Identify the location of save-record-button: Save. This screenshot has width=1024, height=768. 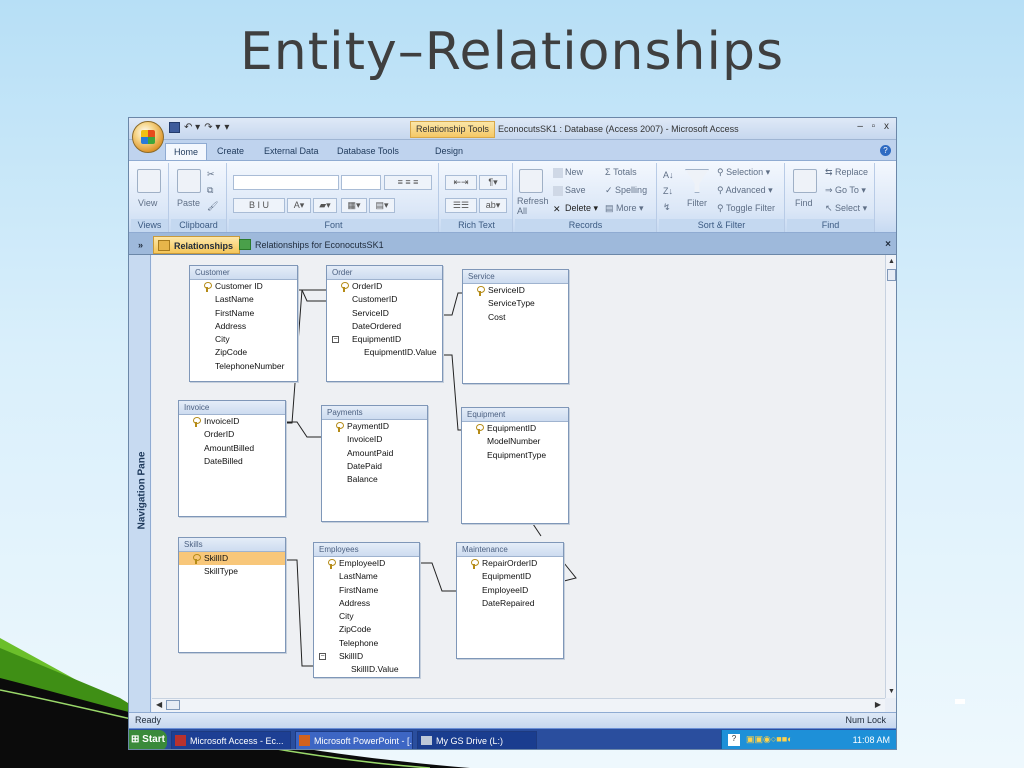
(569, 190).